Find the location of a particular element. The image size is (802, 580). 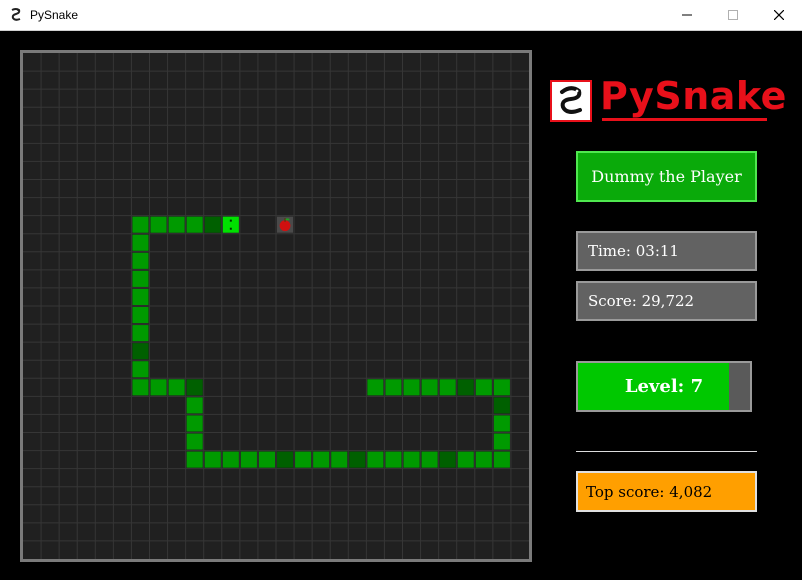

time-panel: Time: 03:11 is located at coordinates (666, 251).